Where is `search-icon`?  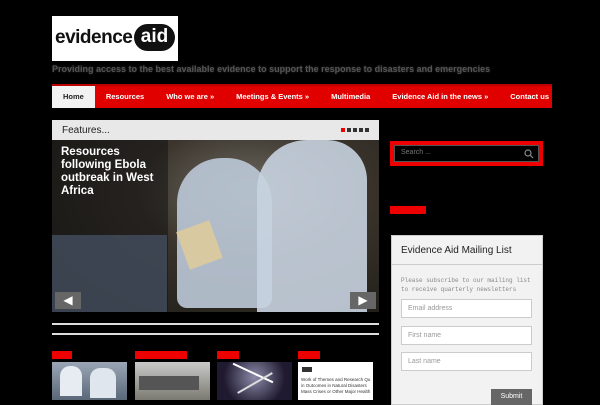 search-icon is located at coordinates (529, 154).